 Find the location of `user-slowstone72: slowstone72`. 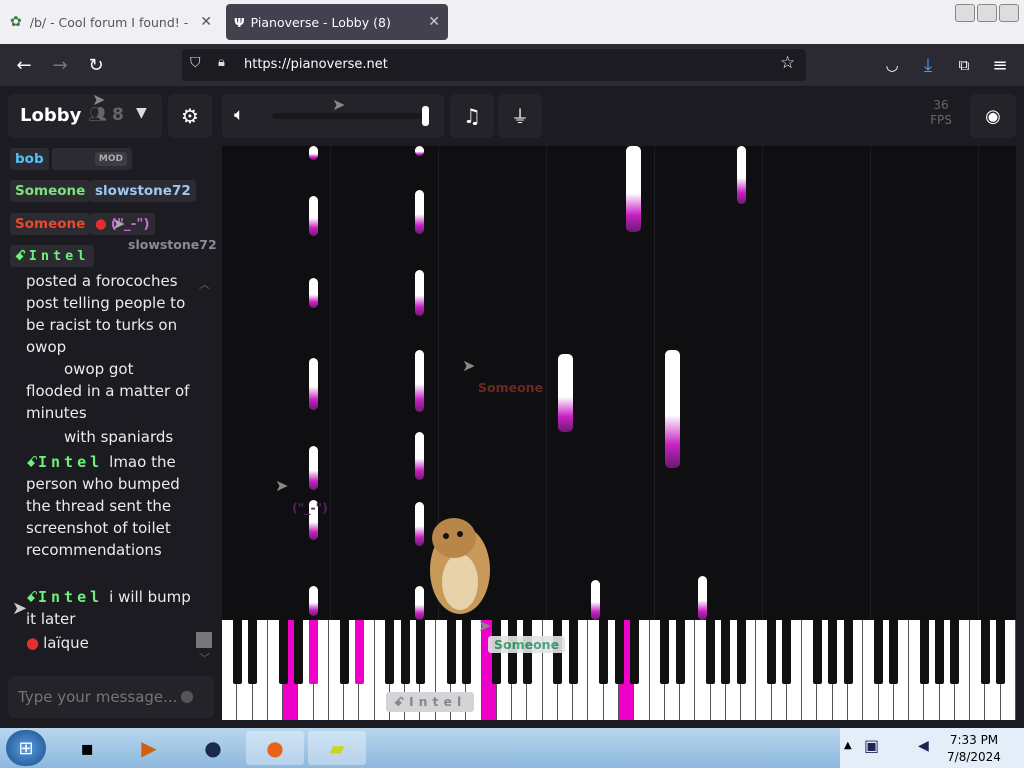

user-slowstone72: slowstone72 is located at coordinates (143, 191).